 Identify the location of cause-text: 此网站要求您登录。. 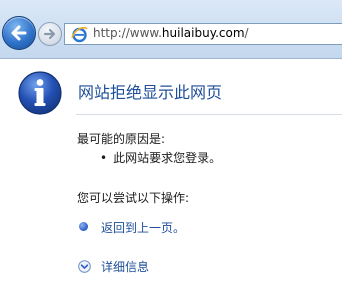
(167, 158).